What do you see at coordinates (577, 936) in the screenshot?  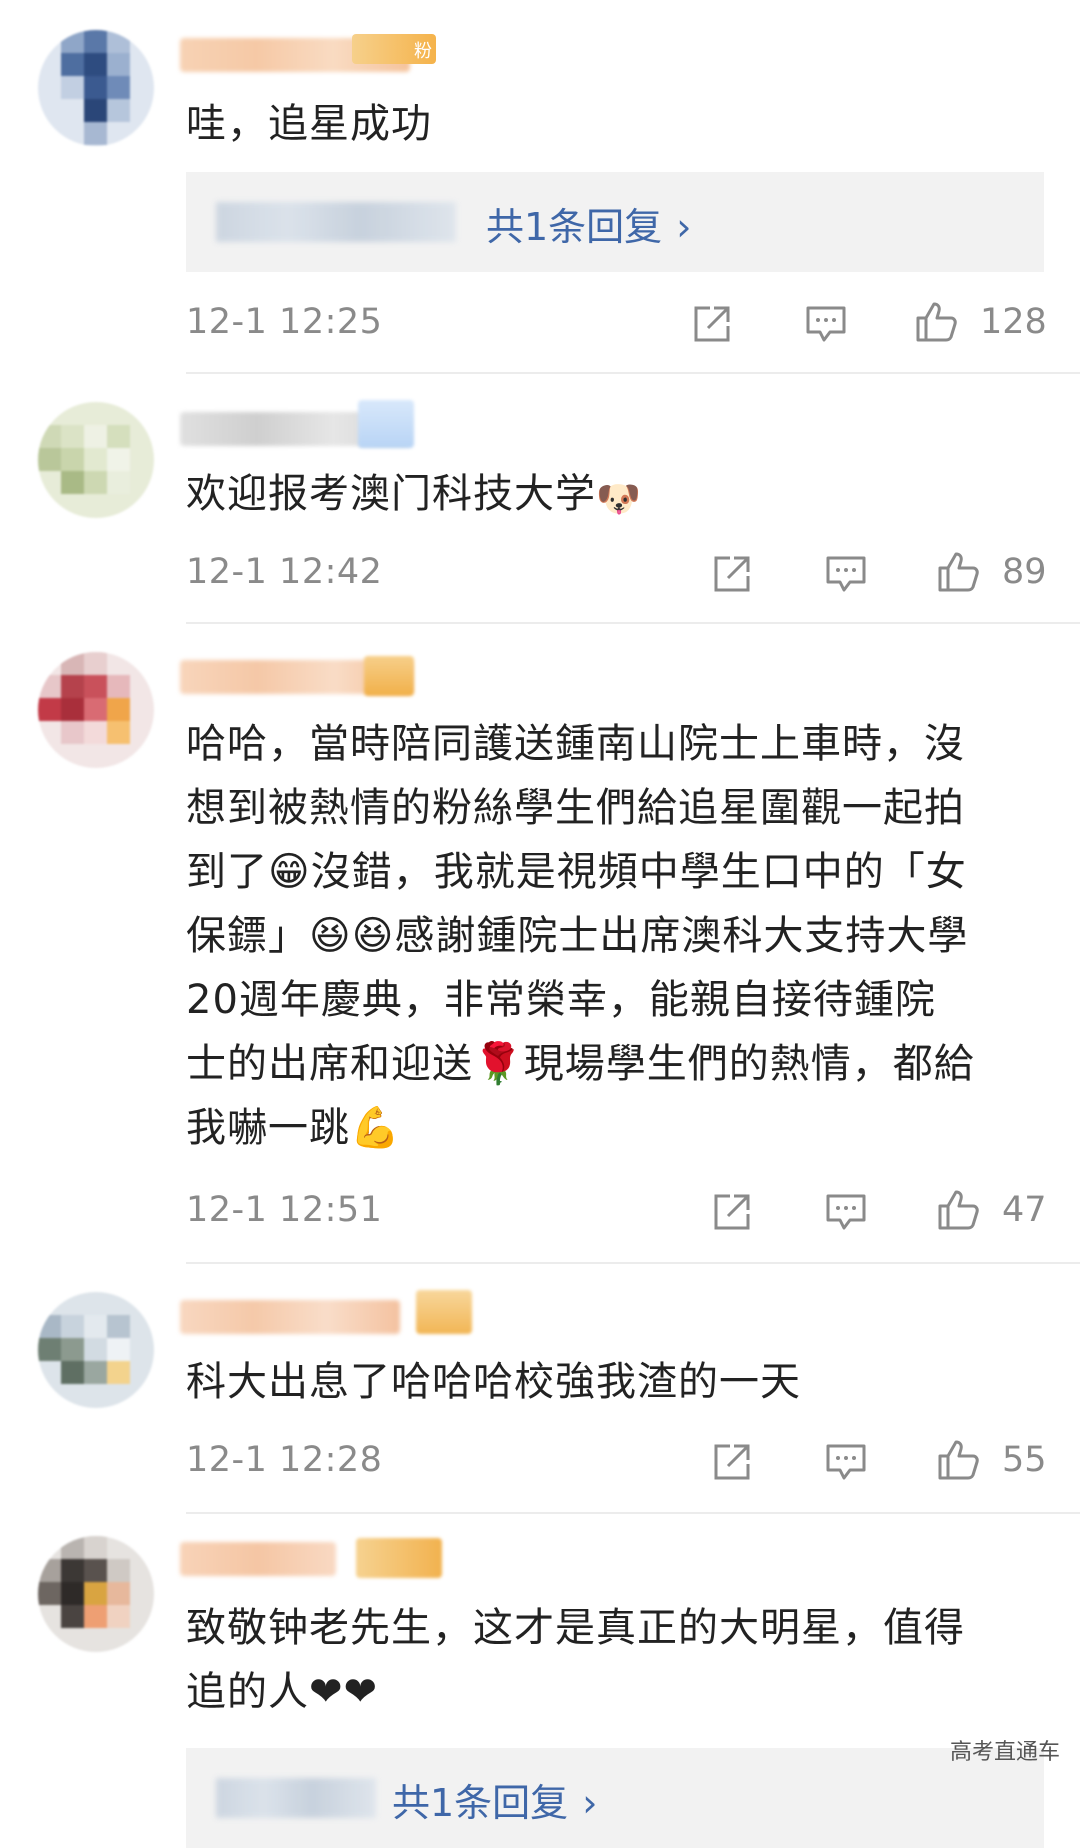 I see `comment-line: 保鏢」😆😆感謝鍾院士出席澳科大支持大學` at bounding box center [577, 936].